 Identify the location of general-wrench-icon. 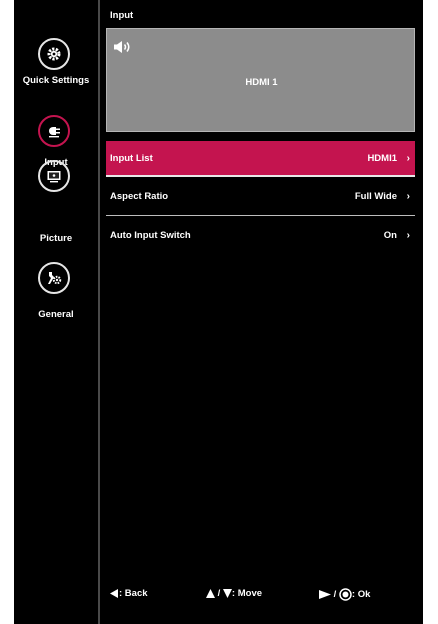
(54, 278).